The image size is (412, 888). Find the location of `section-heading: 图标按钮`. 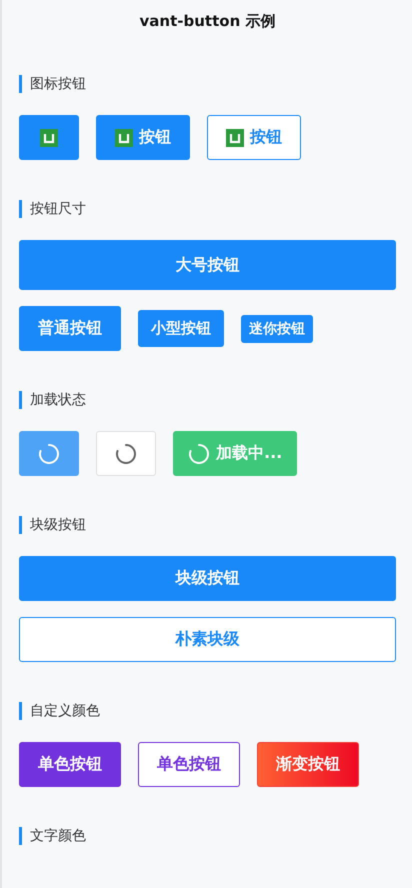

section-heading: 图标按钮 is located at coordinates (58, 84).